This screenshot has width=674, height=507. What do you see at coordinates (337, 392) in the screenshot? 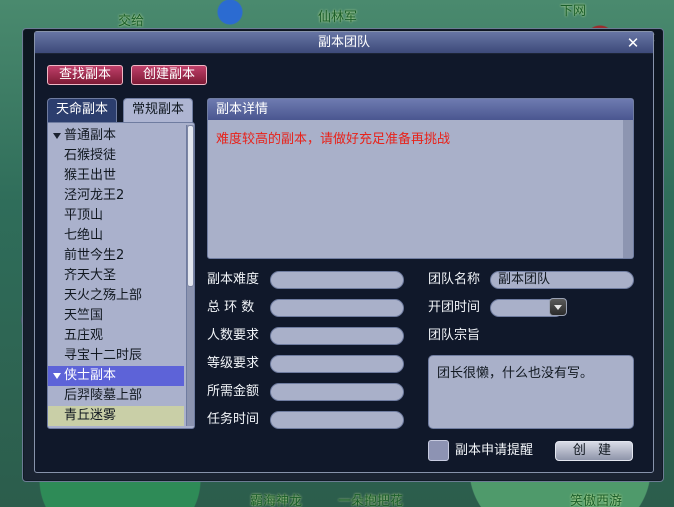
I see `money-field` at bounding box center [337, 392].